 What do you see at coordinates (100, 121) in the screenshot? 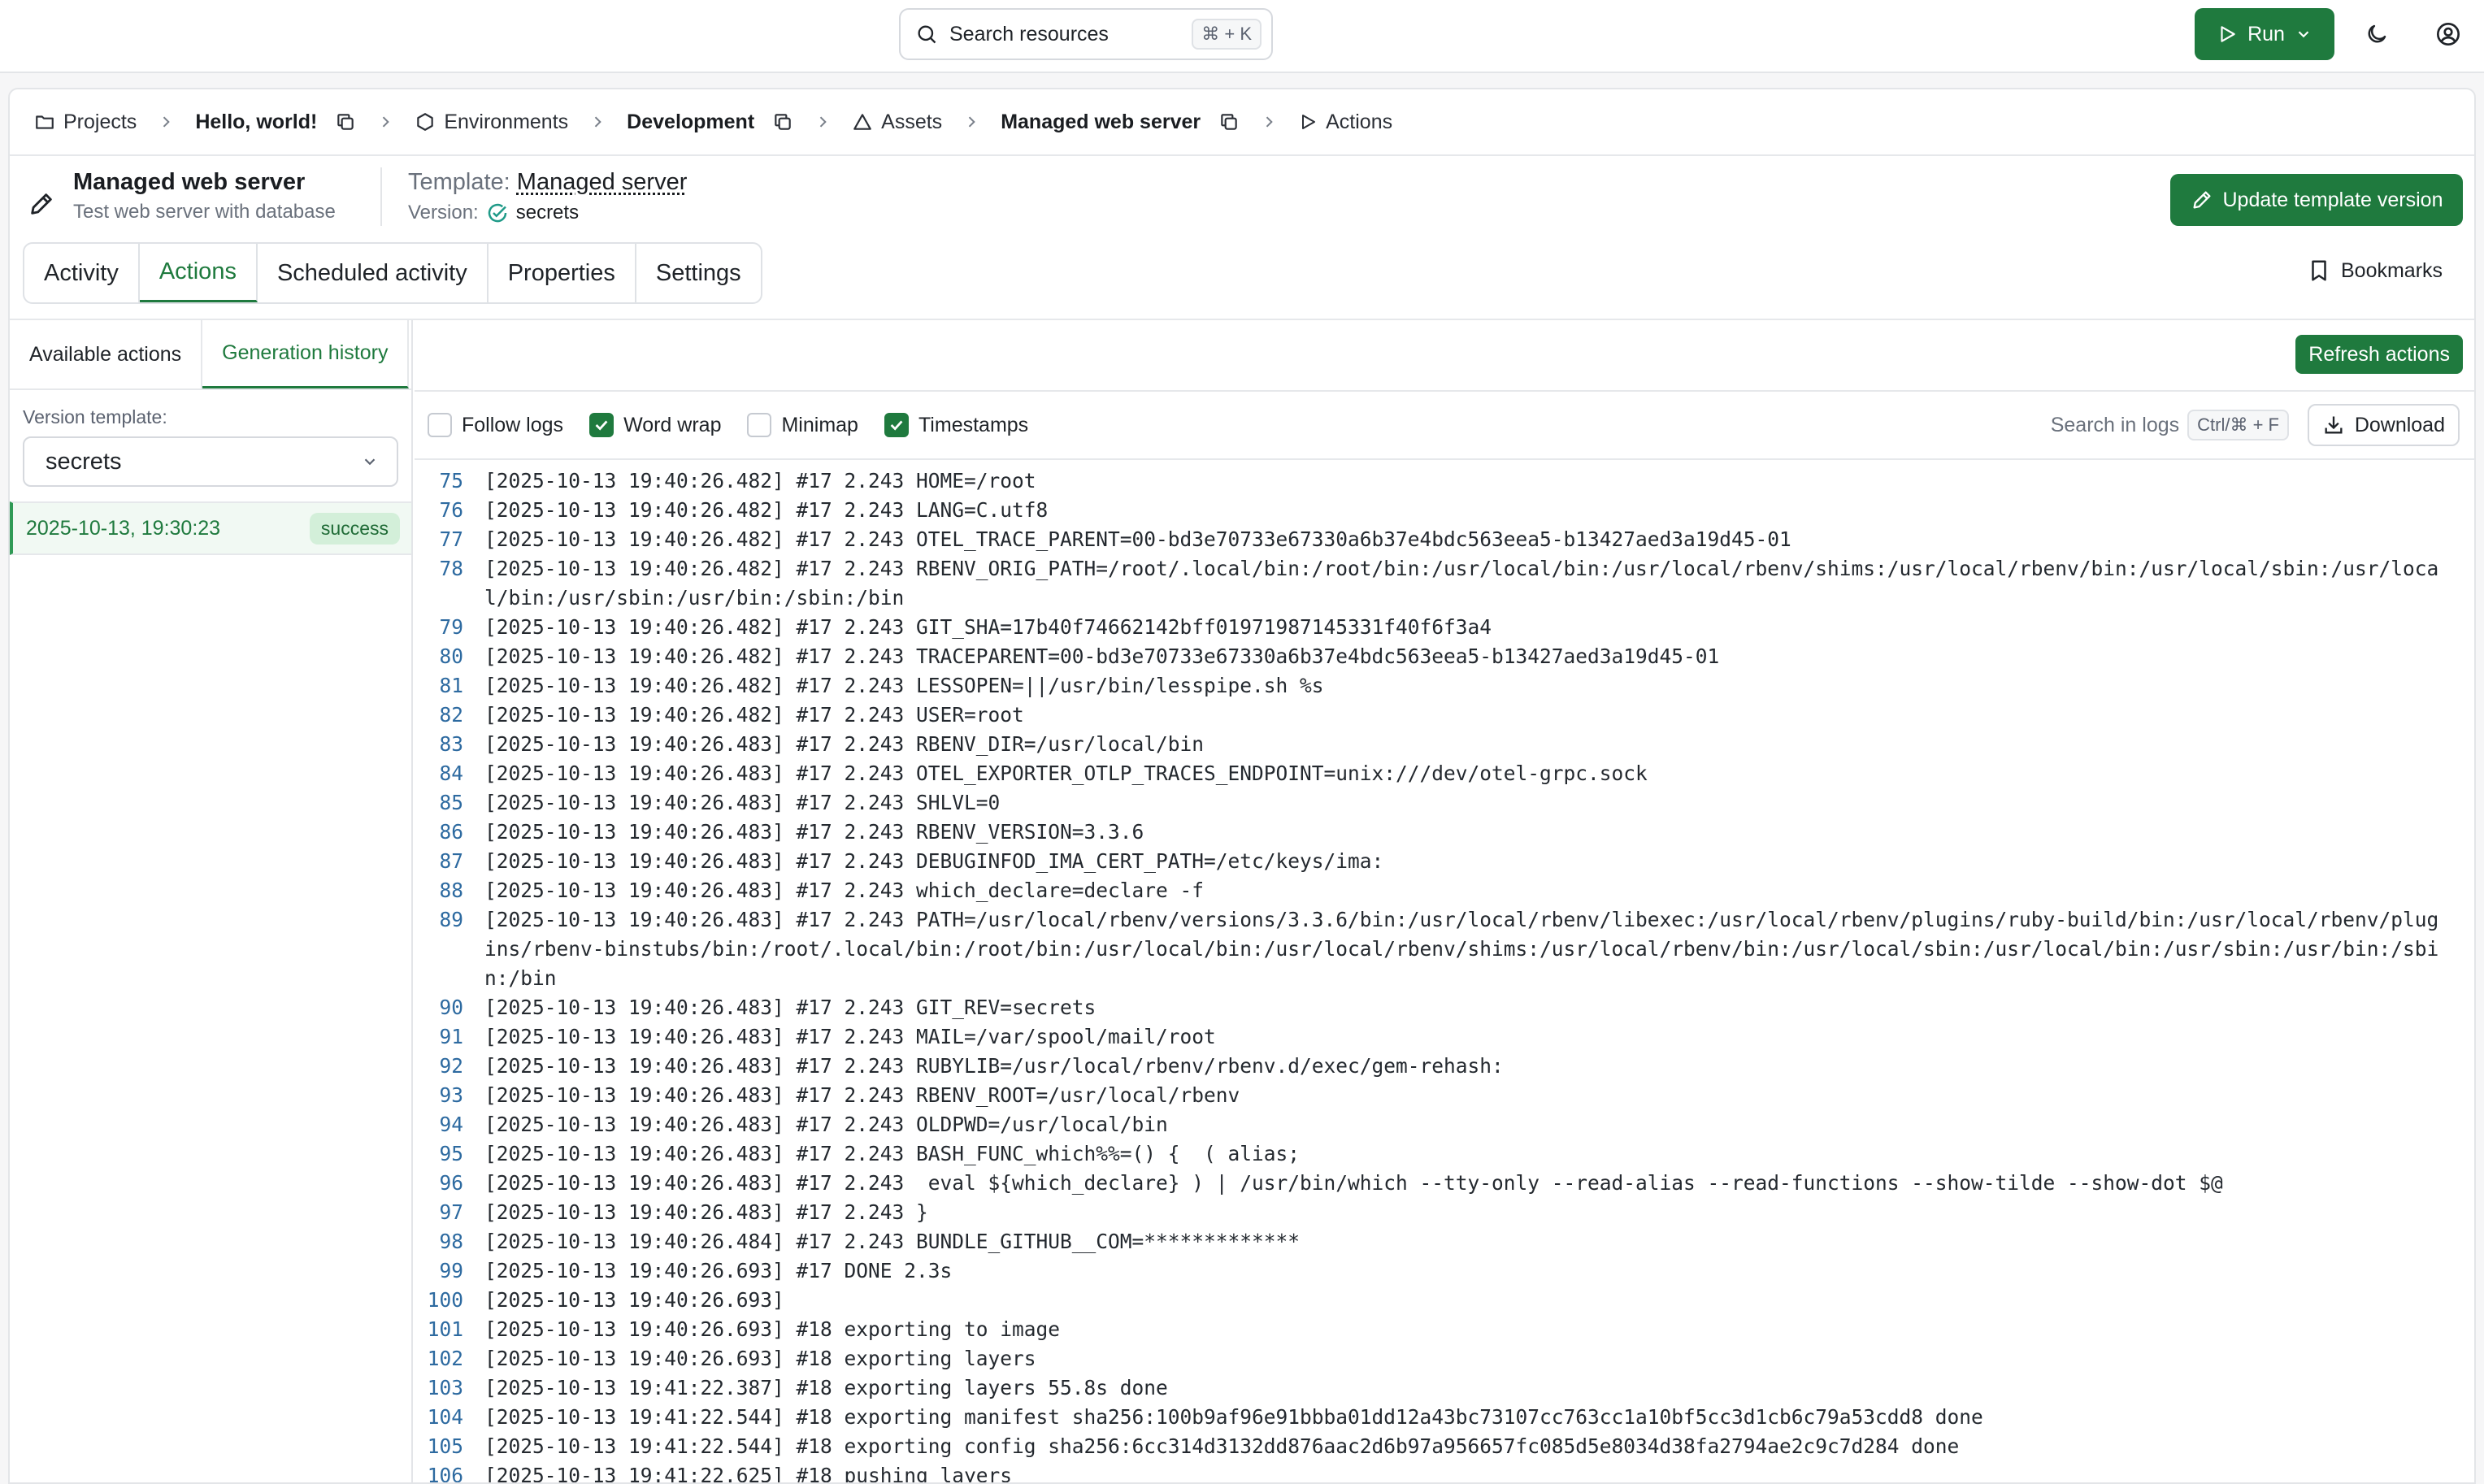
I see `breadcrumb-projects-label: Projects` at bounding box center [100, 121].